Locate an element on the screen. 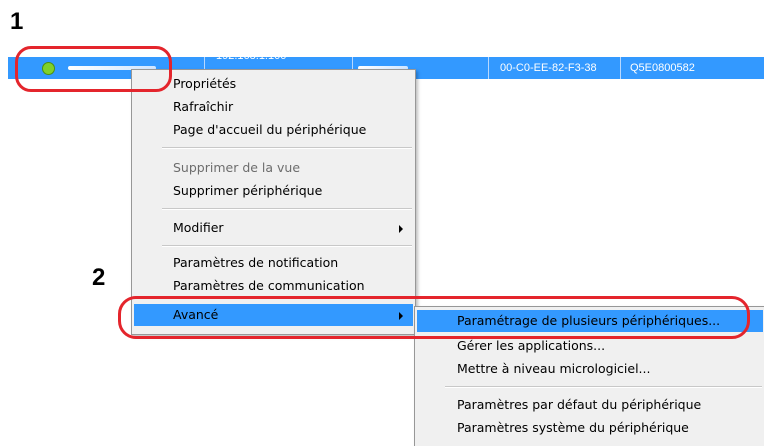  menu-item-label: Supprimer périphérique is located at coordinates (248, 190).